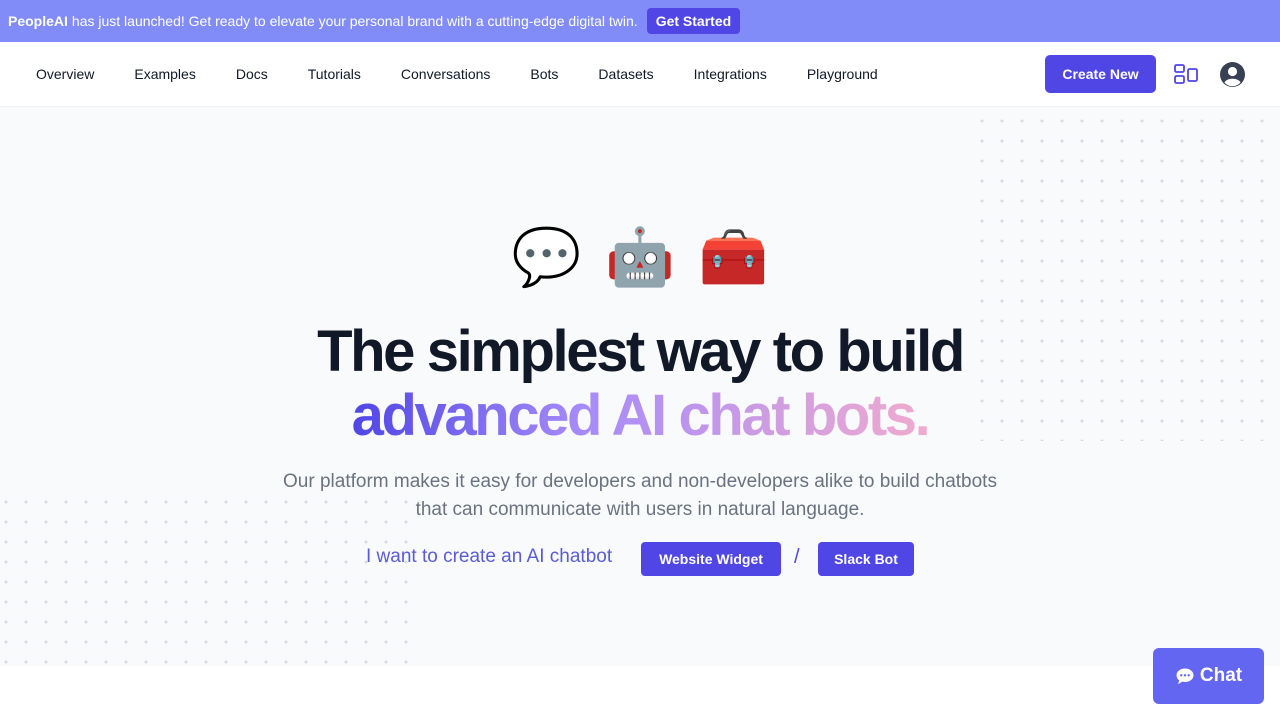  What do you see at coordinates (489, 556) in the screenshot?
I see `cta-label: I want to create an AI chatbot` at bounding box center [489, 556].